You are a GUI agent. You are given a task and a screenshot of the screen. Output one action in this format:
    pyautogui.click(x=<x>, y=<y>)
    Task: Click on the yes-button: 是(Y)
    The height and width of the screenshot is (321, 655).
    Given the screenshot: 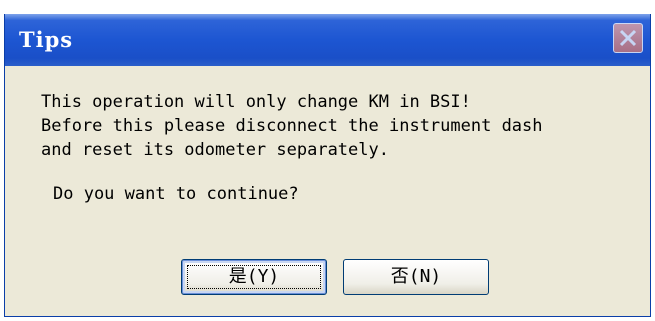 What is the action you would take?
    pyautogui.click(x=254, y=277)
    